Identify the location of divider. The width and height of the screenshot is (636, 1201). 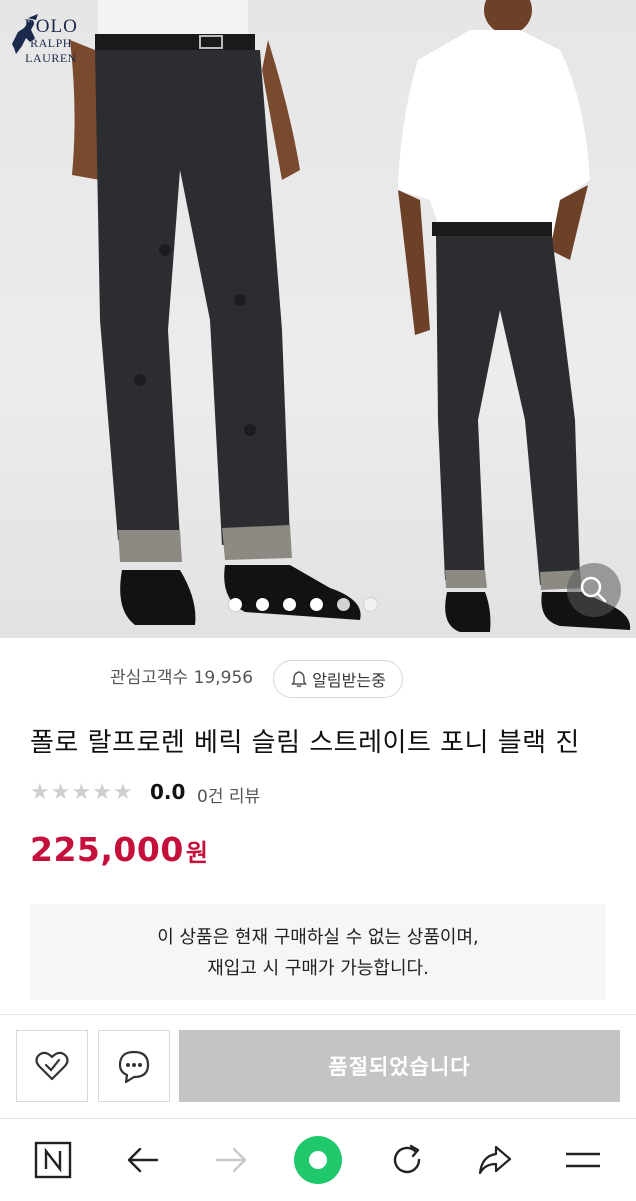
(318, 1014).